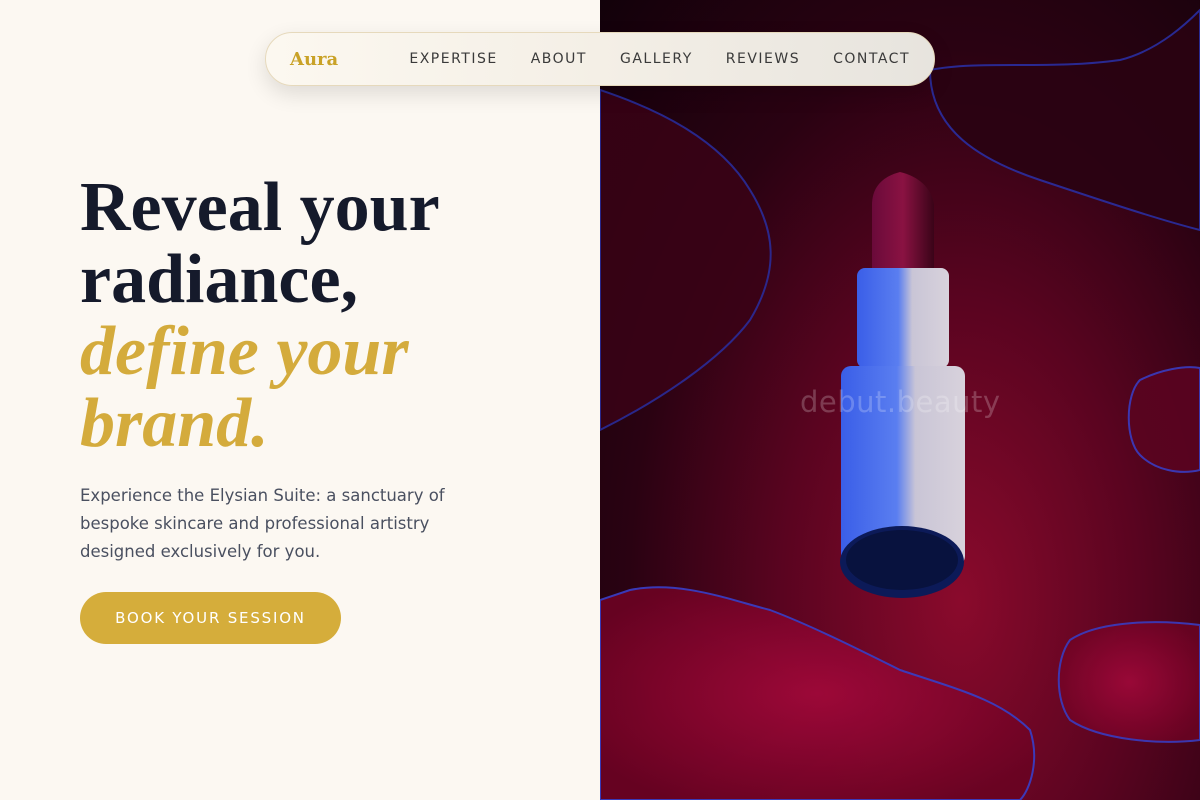  What do you see at coordinates (871, 59) in the screenshot?
I see `nav-link-contact: CONTACT` at bounding box center [871, 59].